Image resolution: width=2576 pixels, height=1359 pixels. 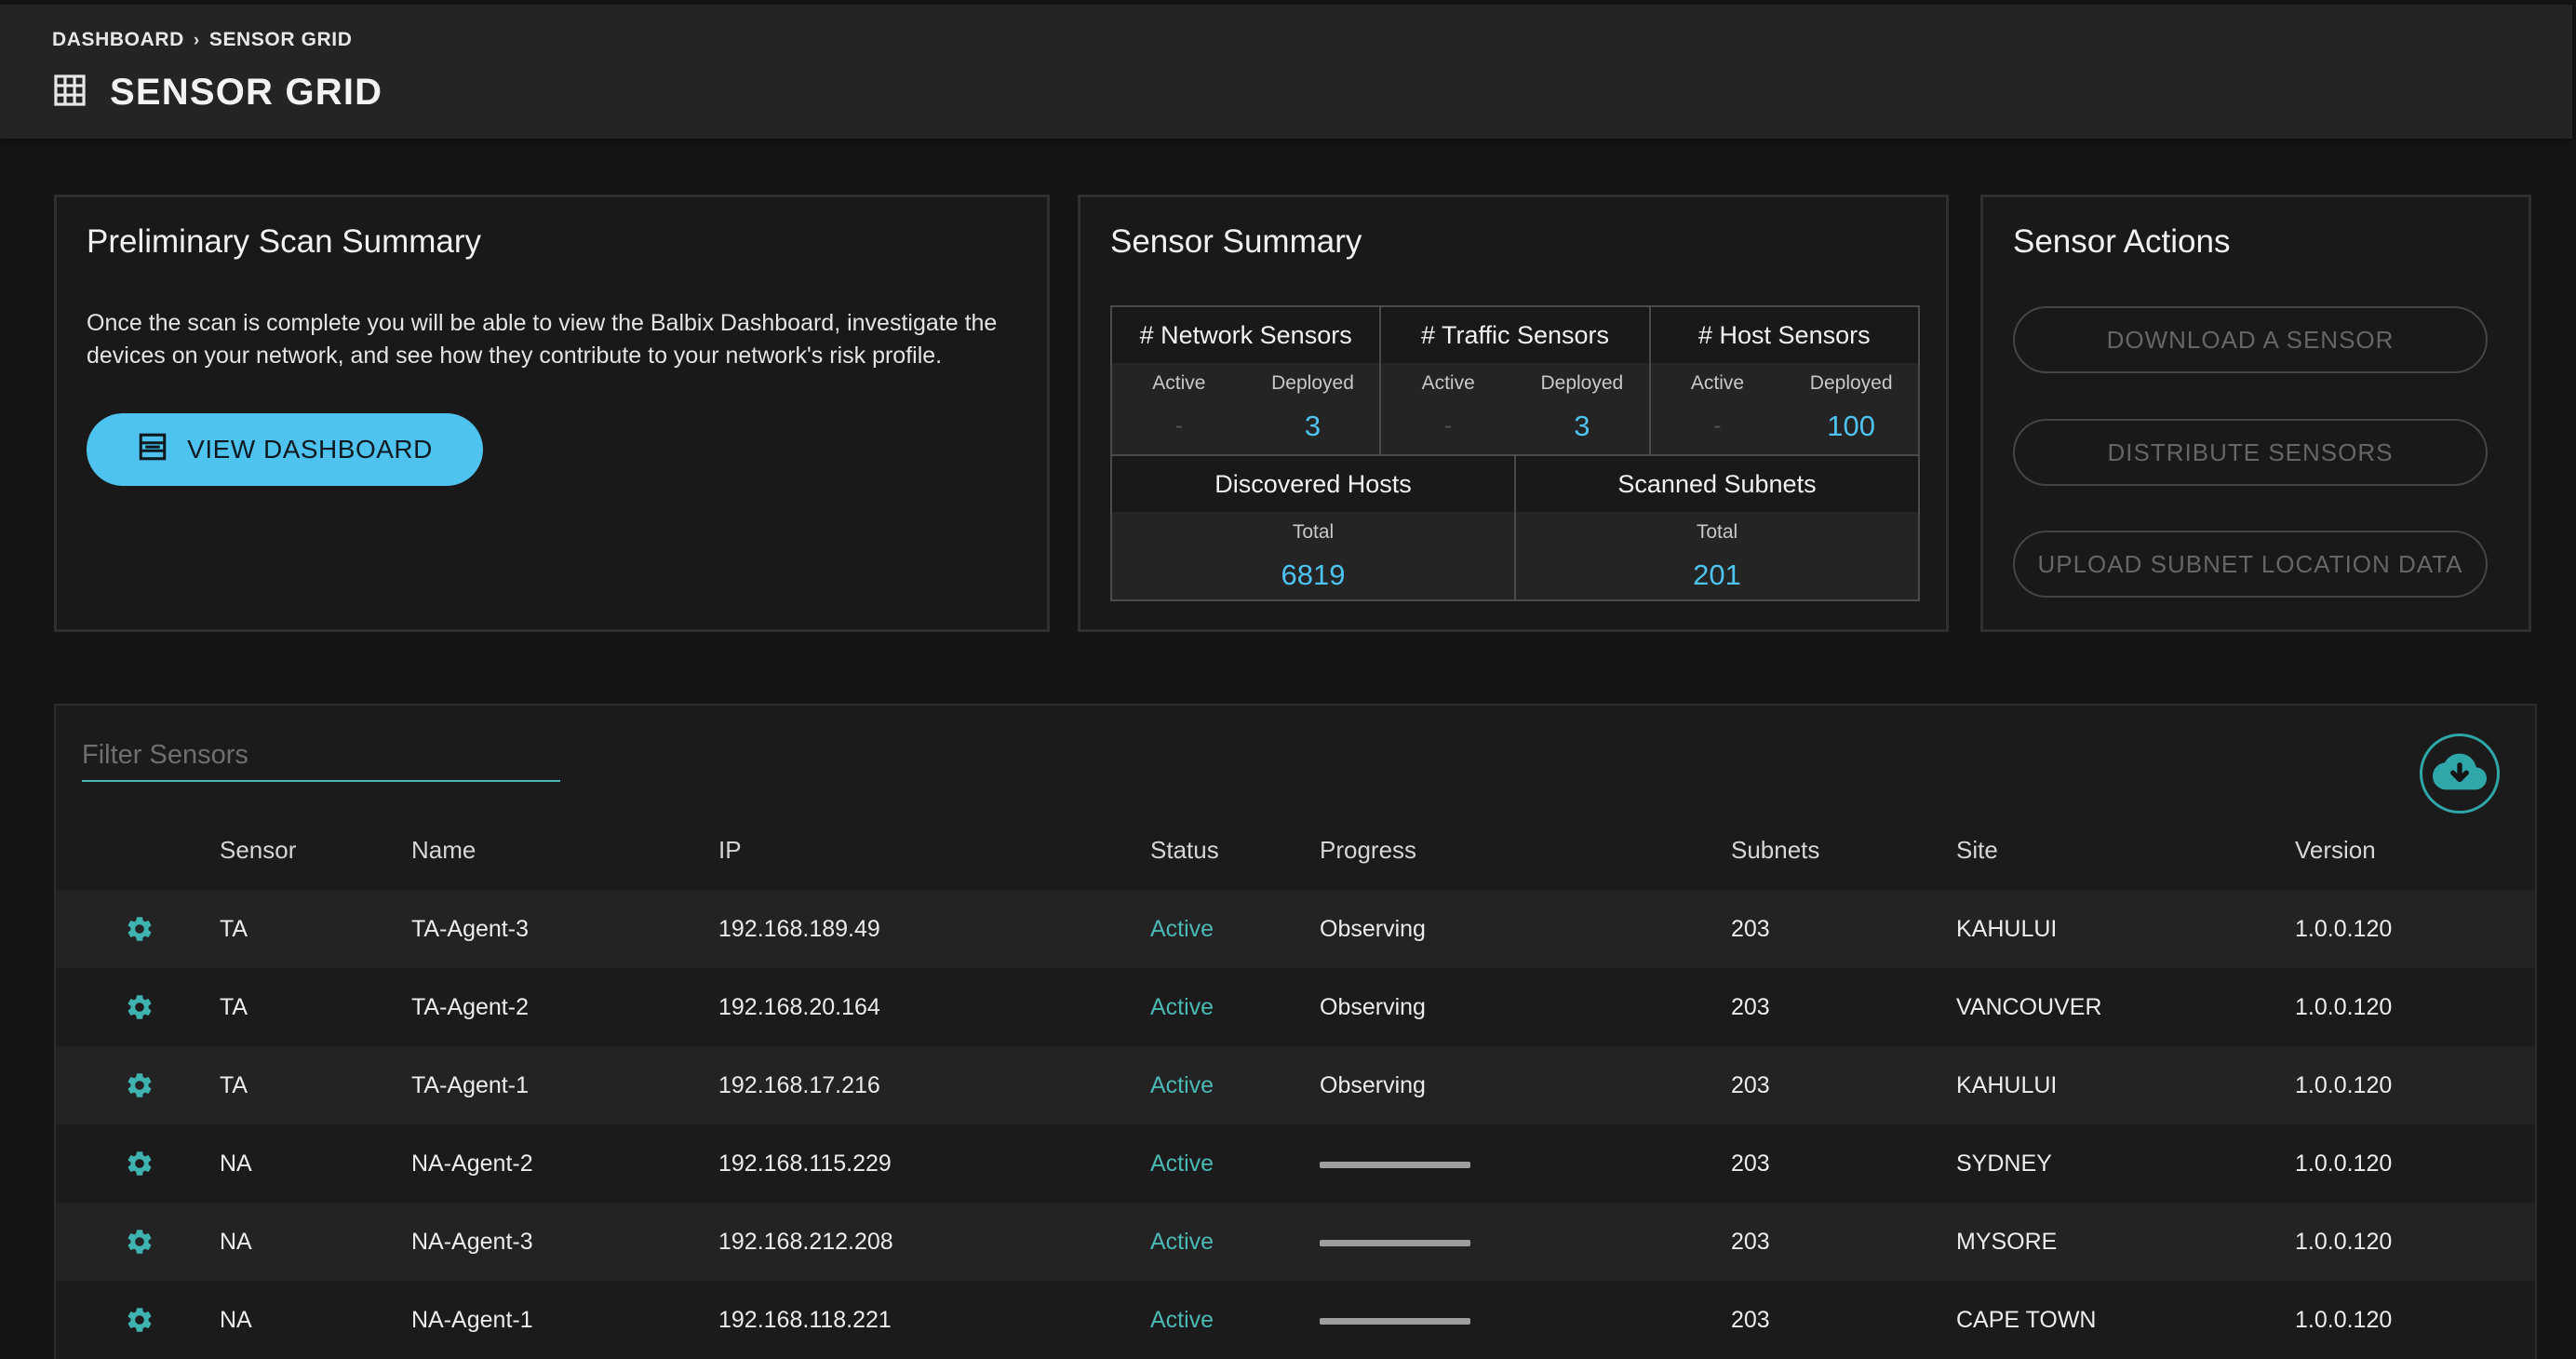 I want to click on view-dashboard-label: VIEW DASHBOARD, so click(x=310, y=449).